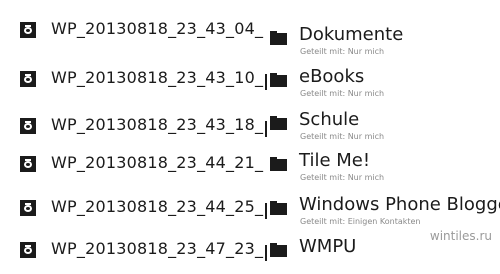 This screenshot has width=500, height=274. Describe the element at coordinates (385, 84) in the screenshot. I see `folder-item: eBooks Geteilt mit: Nur mich` at that location.